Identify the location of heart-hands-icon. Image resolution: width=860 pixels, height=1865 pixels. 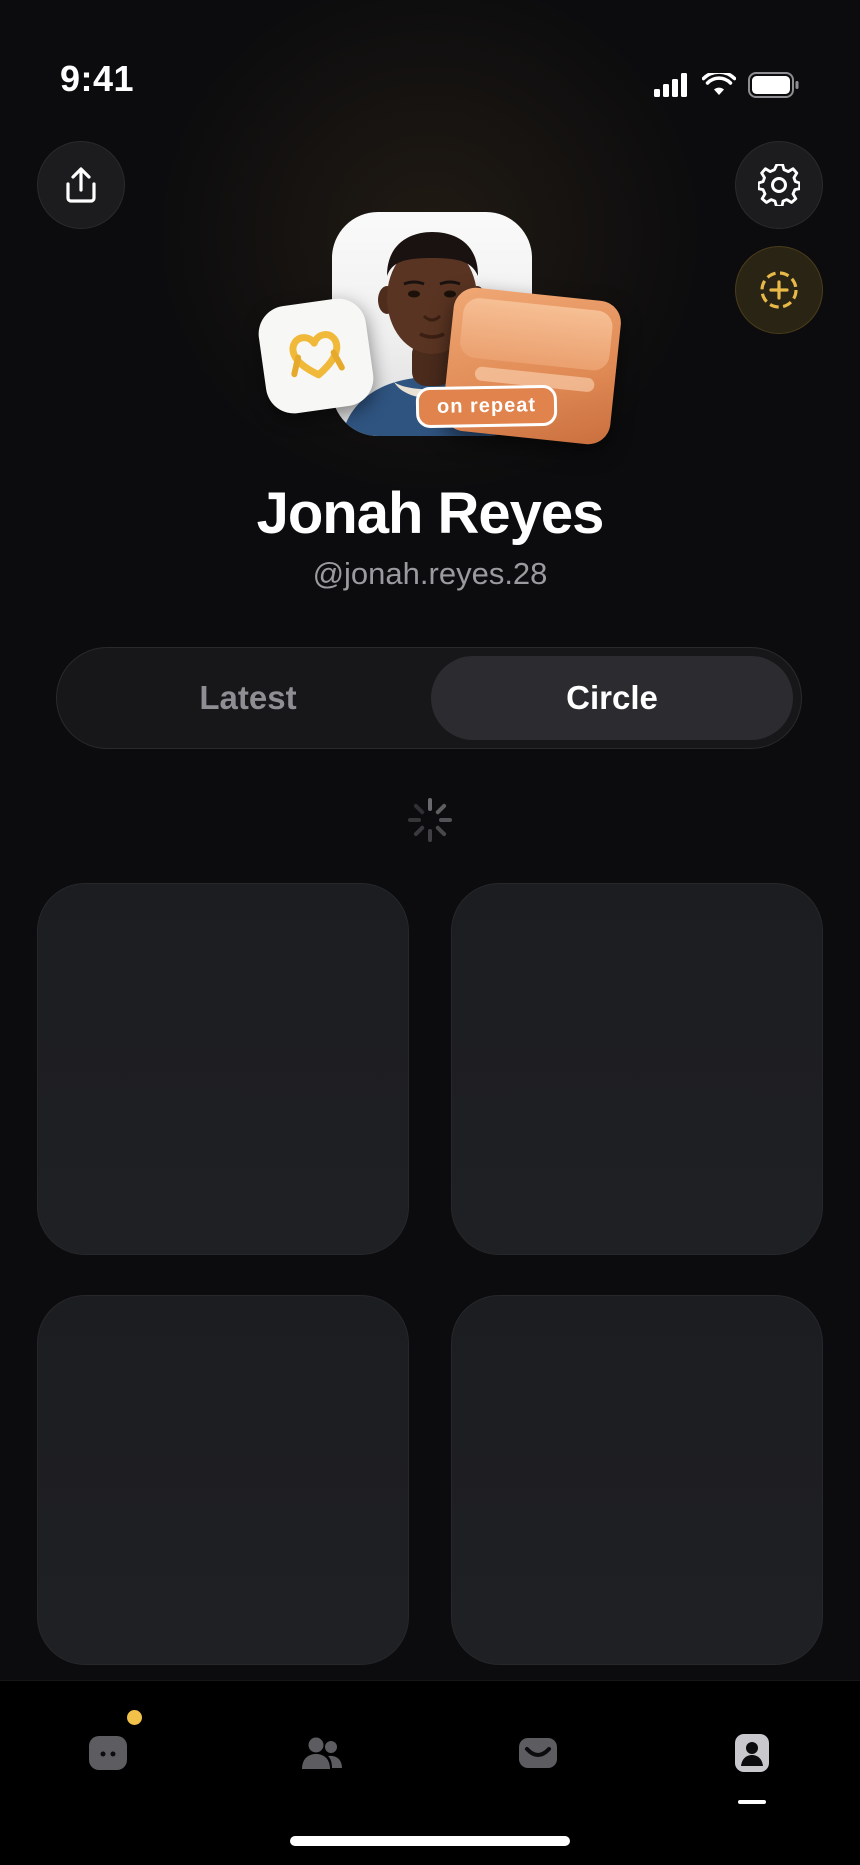
(317, 355).